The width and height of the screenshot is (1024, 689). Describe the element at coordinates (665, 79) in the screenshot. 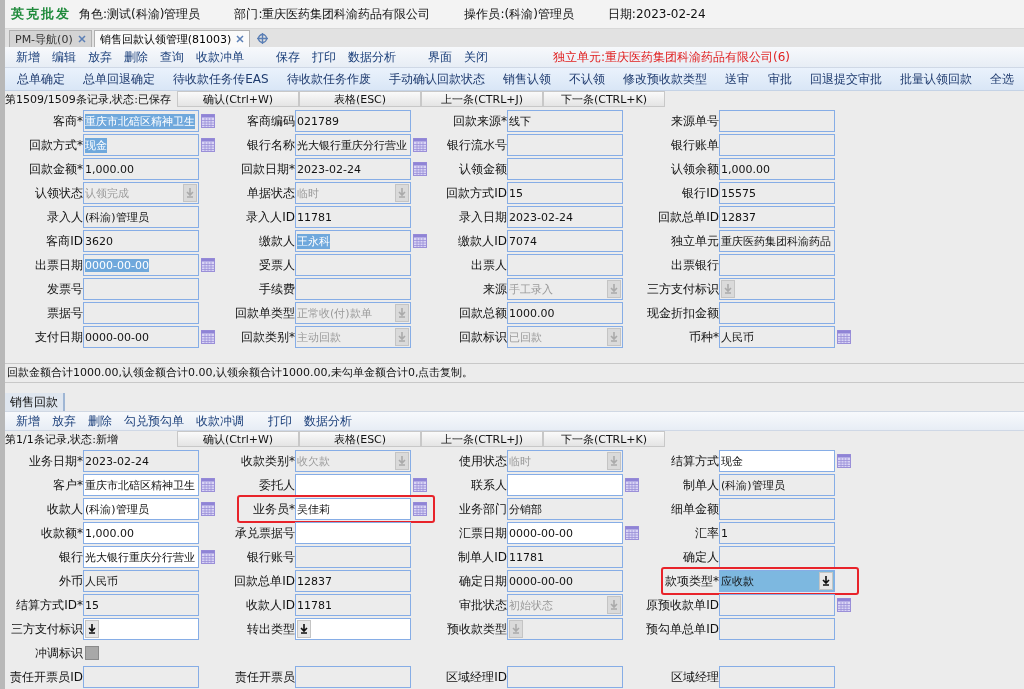

I see `action-button: 修改预收款类型` at that location.